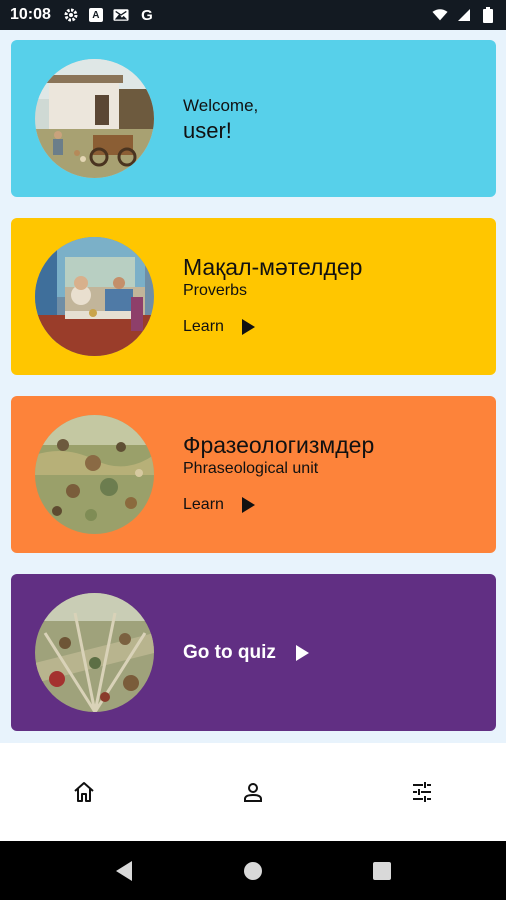 This screenshot has width=506, height=900. I want to click on nav-settings, so click(421, 792).